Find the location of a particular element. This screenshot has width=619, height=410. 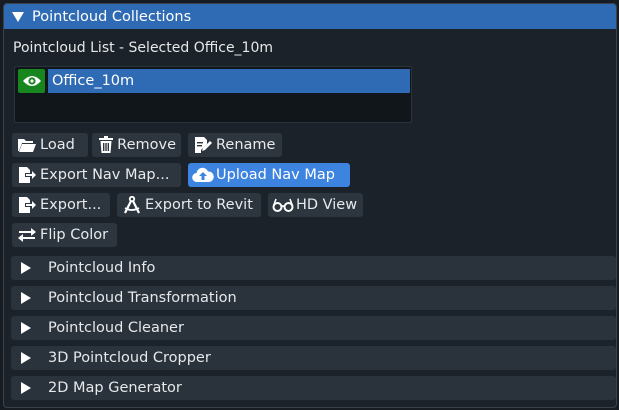

upload-nav-map-label: Upload Nav Map is located at coordinates (275, 175).